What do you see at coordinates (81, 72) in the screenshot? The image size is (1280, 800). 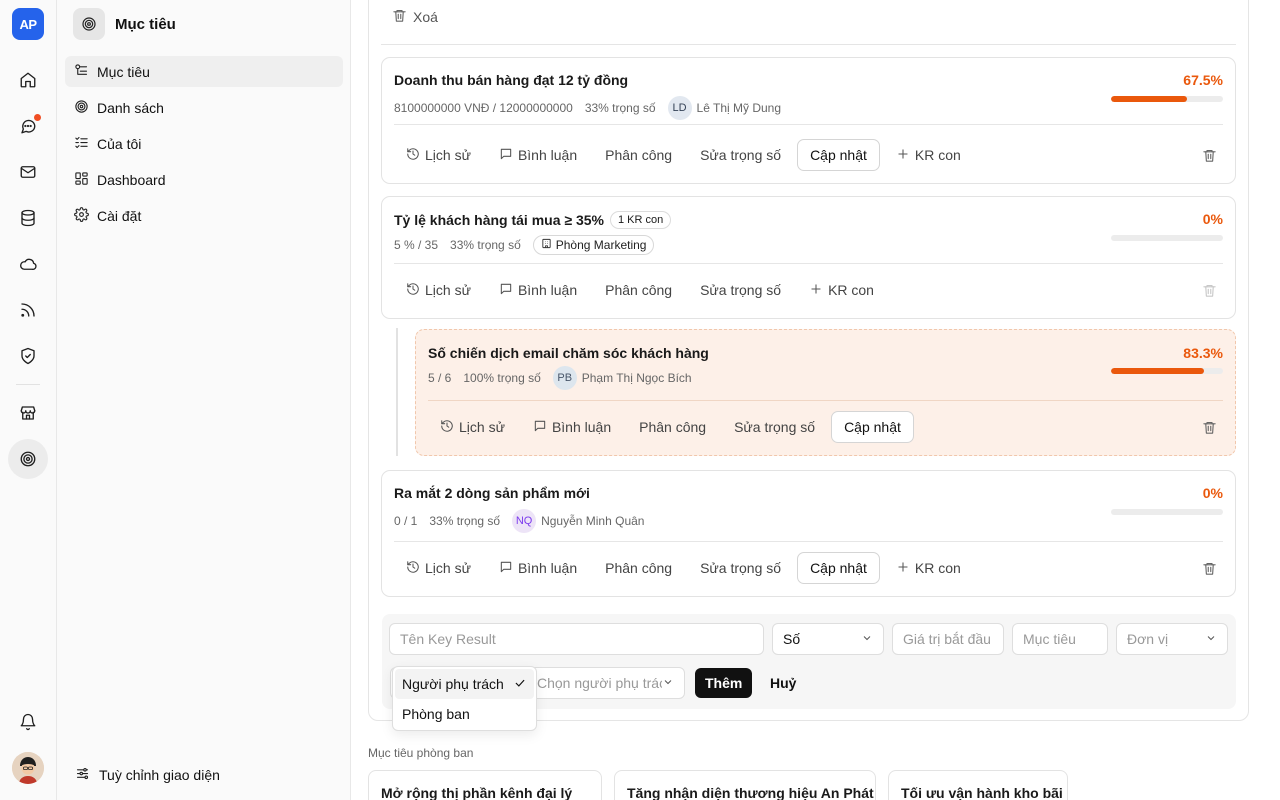 I see `objectives-icon` at bounding box center [81, 72].